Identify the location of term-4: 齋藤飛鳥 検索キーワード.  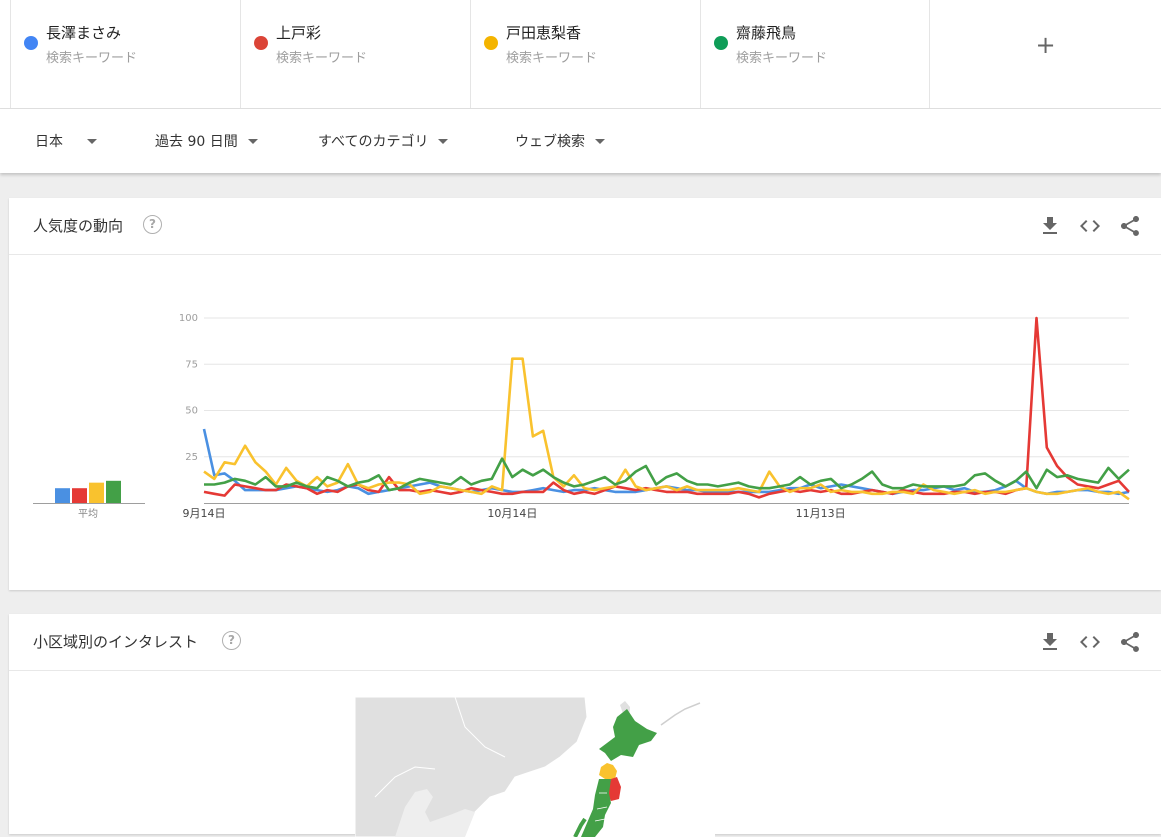
(814, 54).